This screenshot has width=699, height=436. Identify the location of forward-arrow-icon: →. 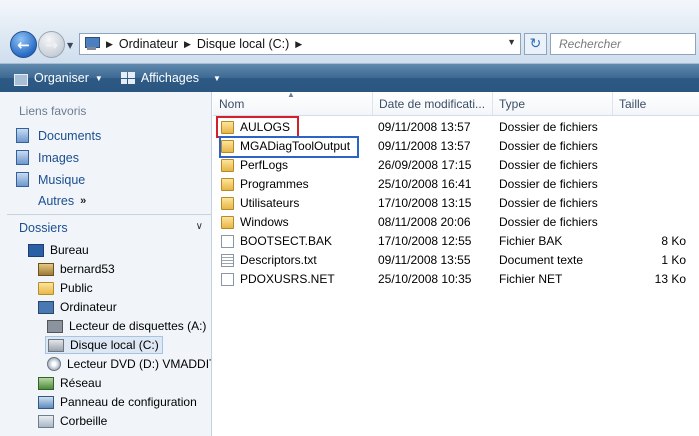
(51, 44).